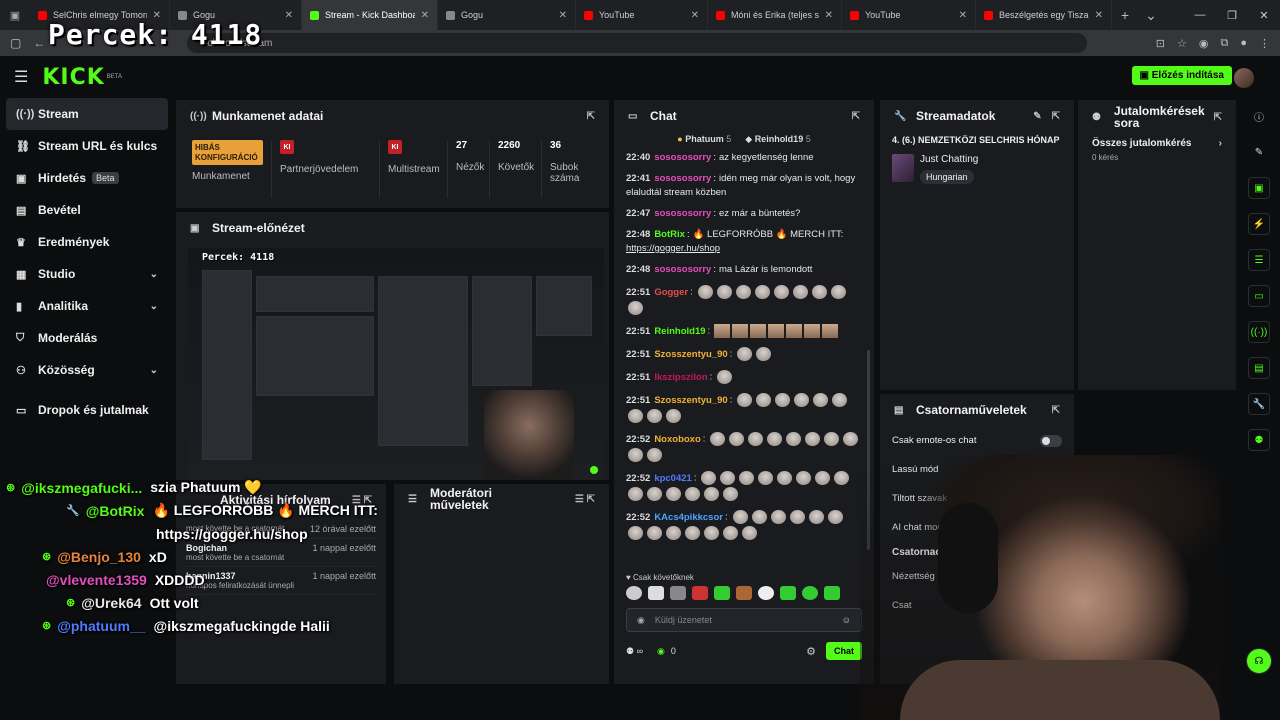 Image resolution: width=1280 pixels, height=720 pixels. What do you see at coordinates (507, 15) in the screenshot?
I see `browser-tab: Gogu ✕` at bounding box center [507, 15].